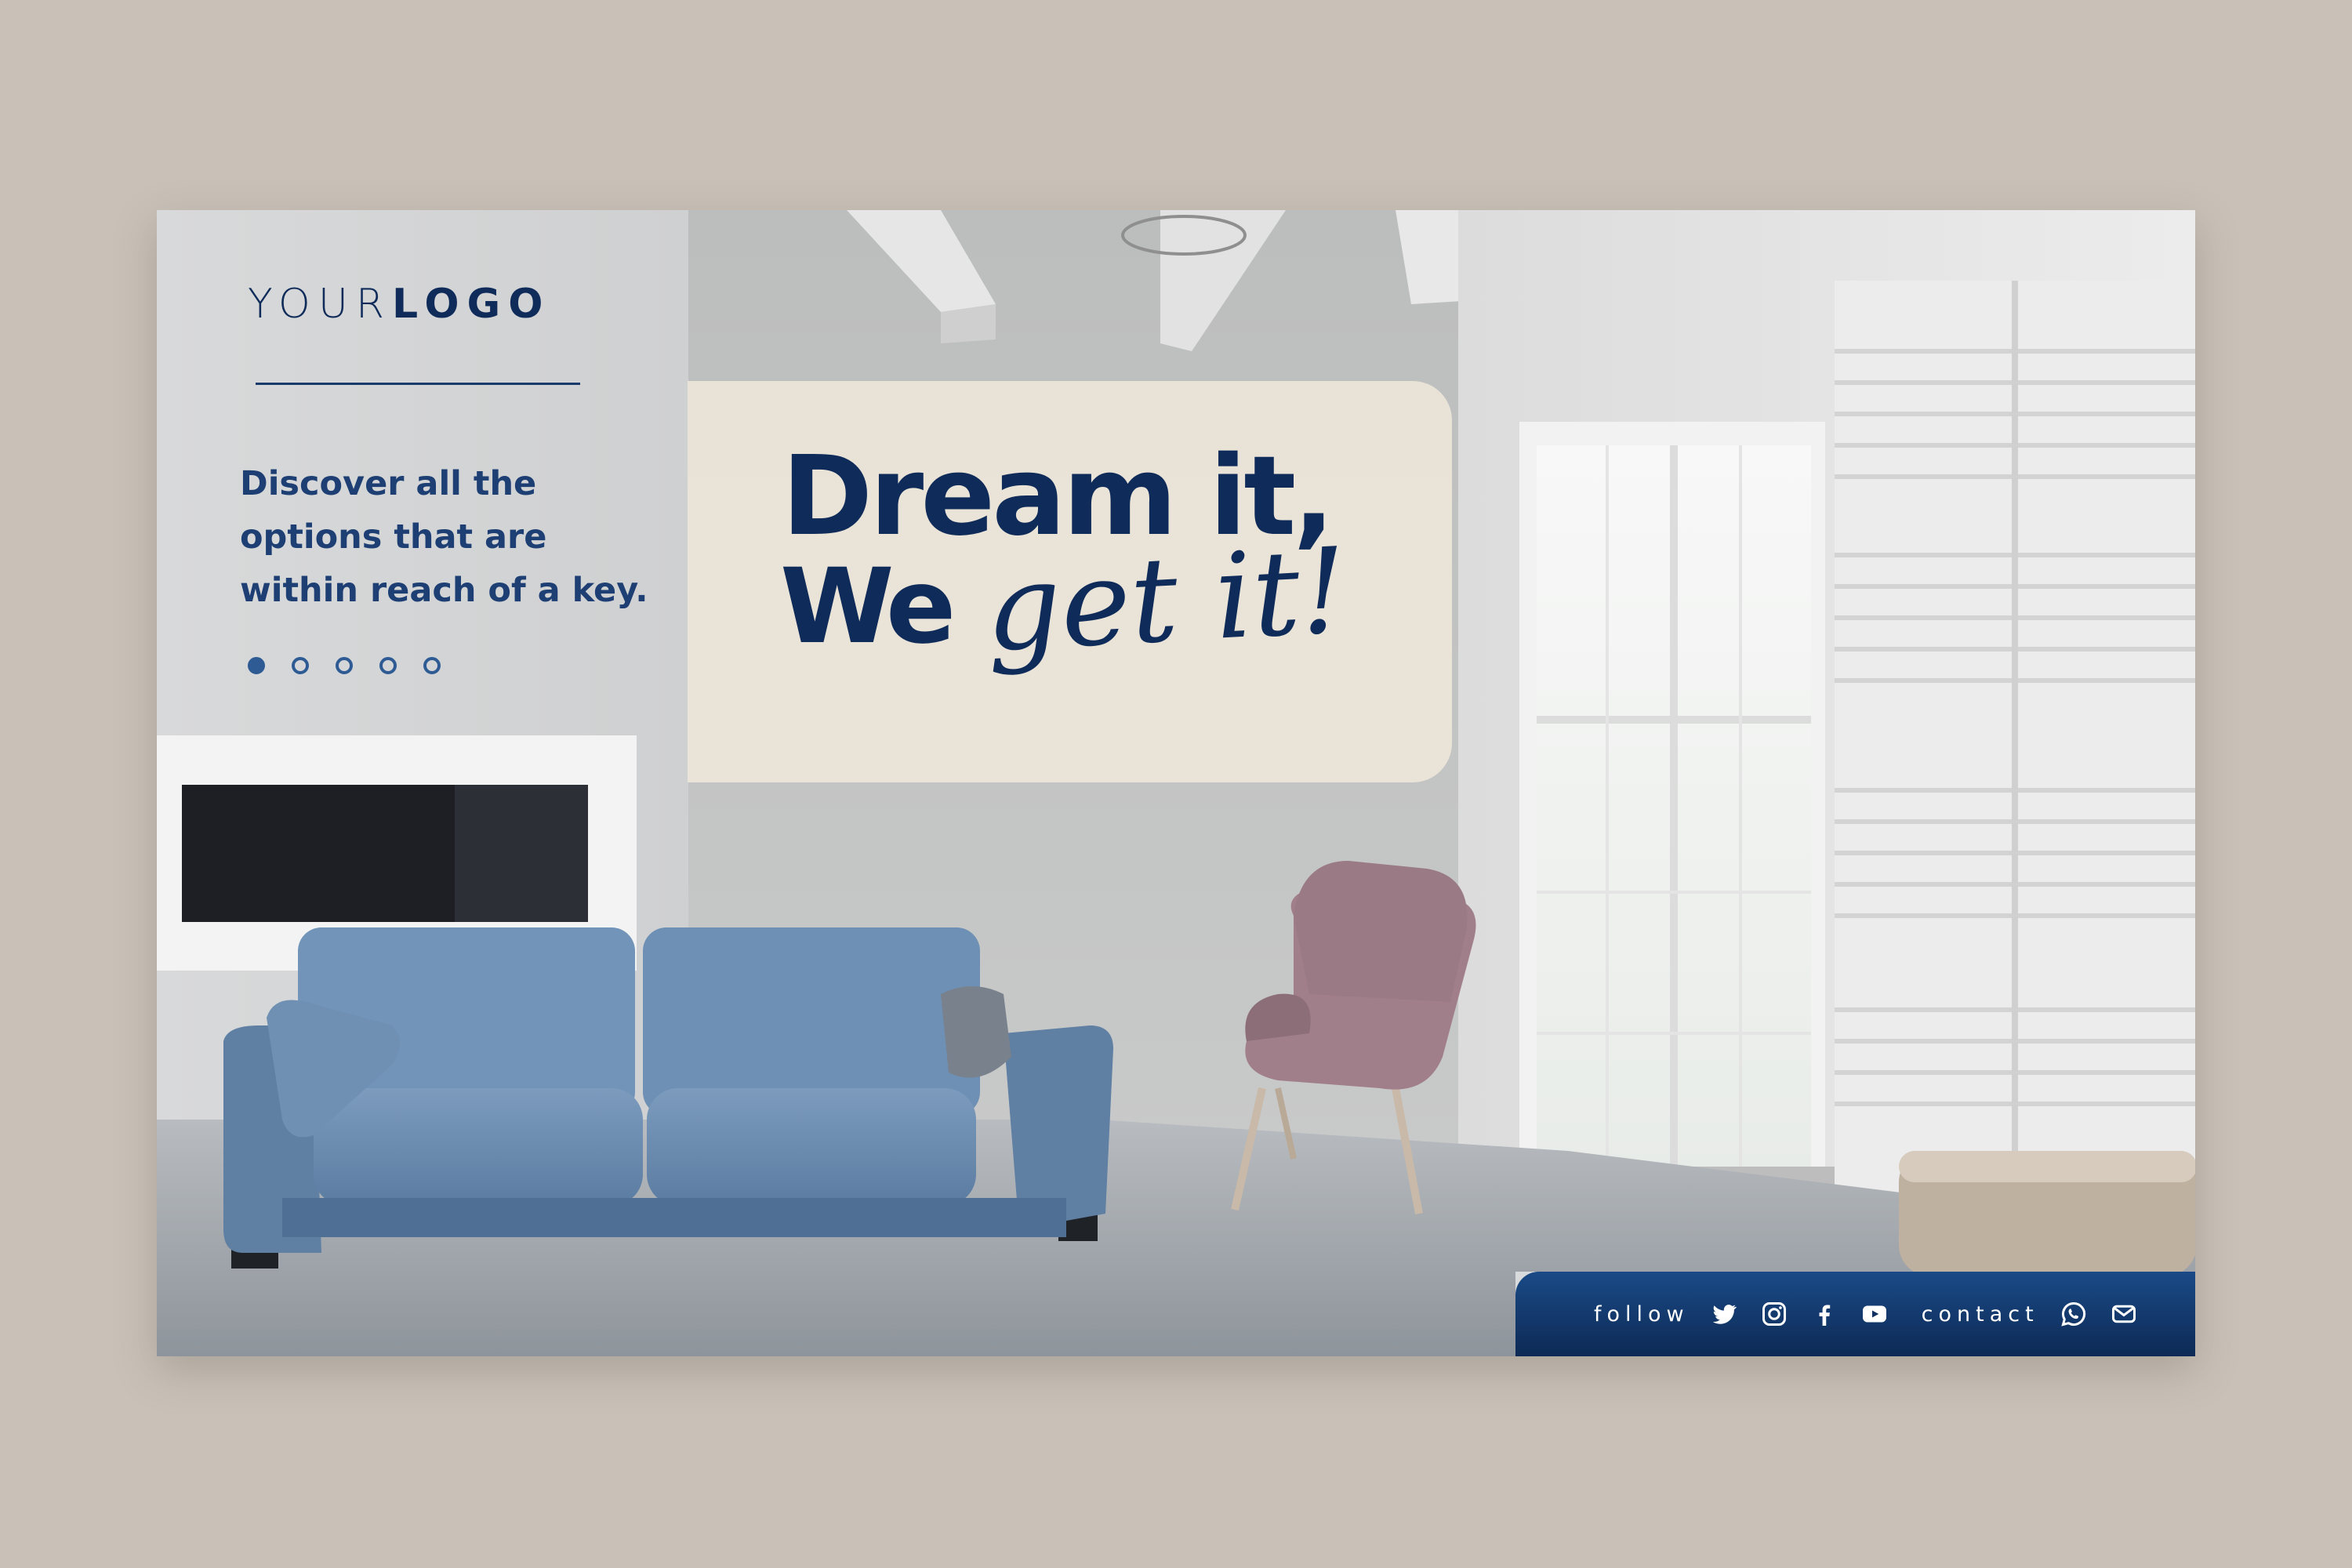 The image size is (2352, 1568). What do you see at coordinates (1774, 1314) in the screenshot?
I see `instagram-icon` at bounding box center [1774, 1314].